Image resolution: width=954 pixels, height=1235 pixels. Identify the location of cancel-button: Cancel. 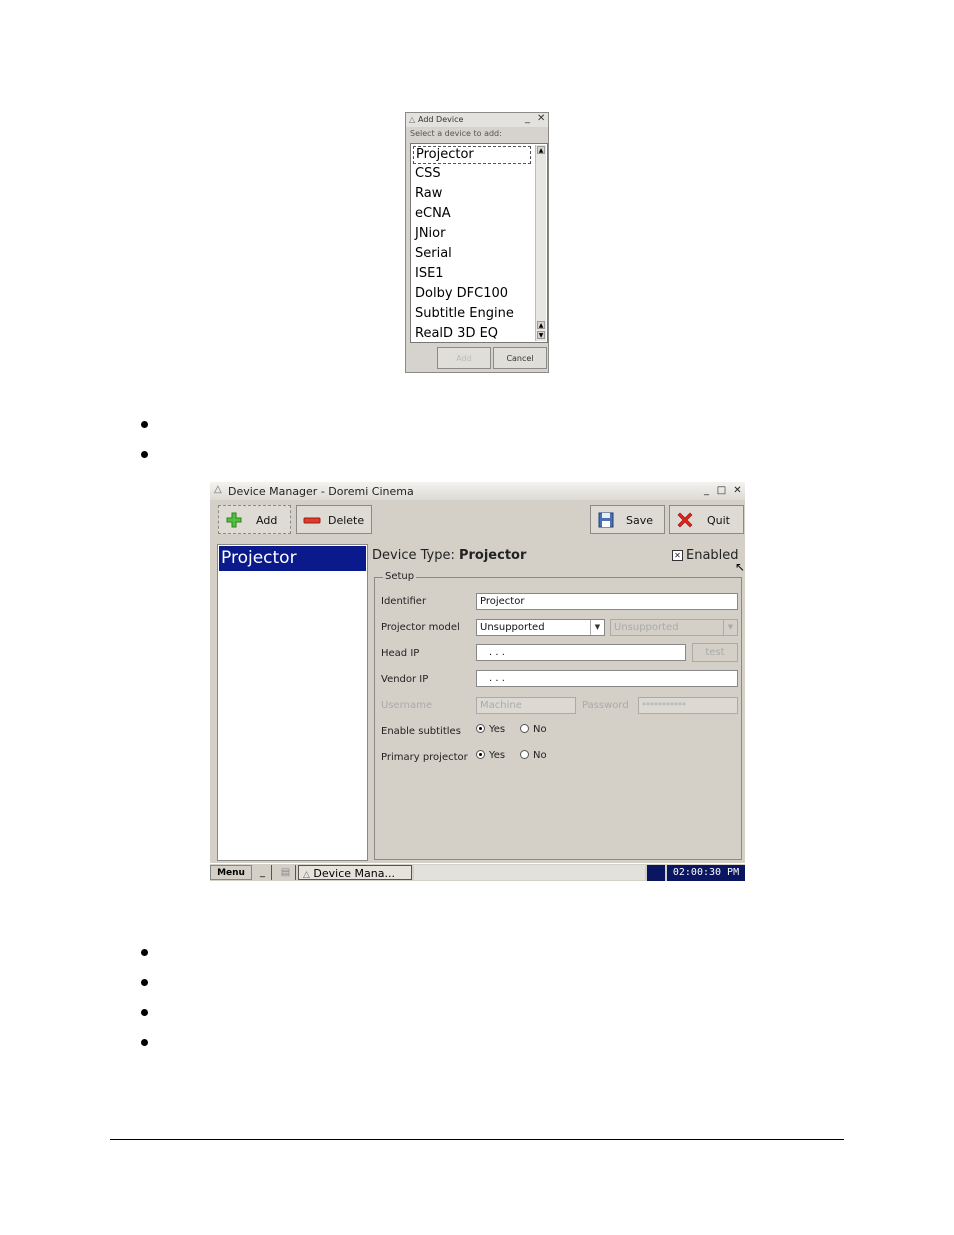
(520, 358).